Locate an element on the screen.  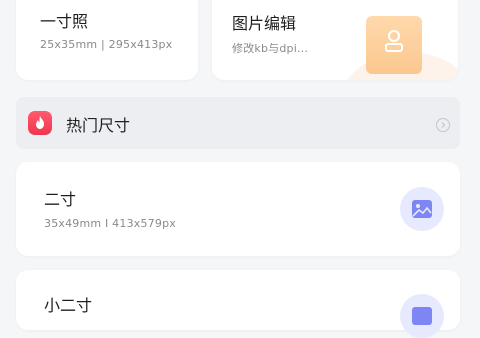
hot-sizes-header: 热门尺寸 is located at coordinates (238, 123).